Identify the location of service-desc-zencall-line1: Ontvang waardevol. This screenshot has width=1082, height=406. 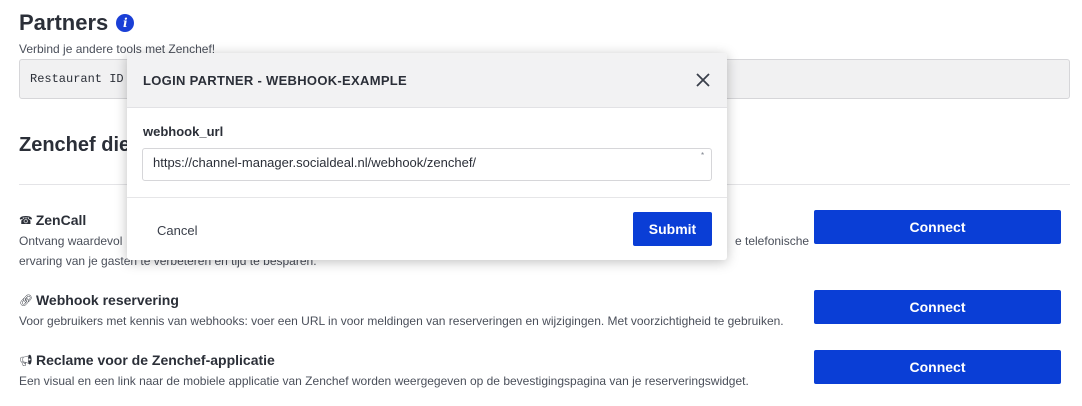
(71, 241).